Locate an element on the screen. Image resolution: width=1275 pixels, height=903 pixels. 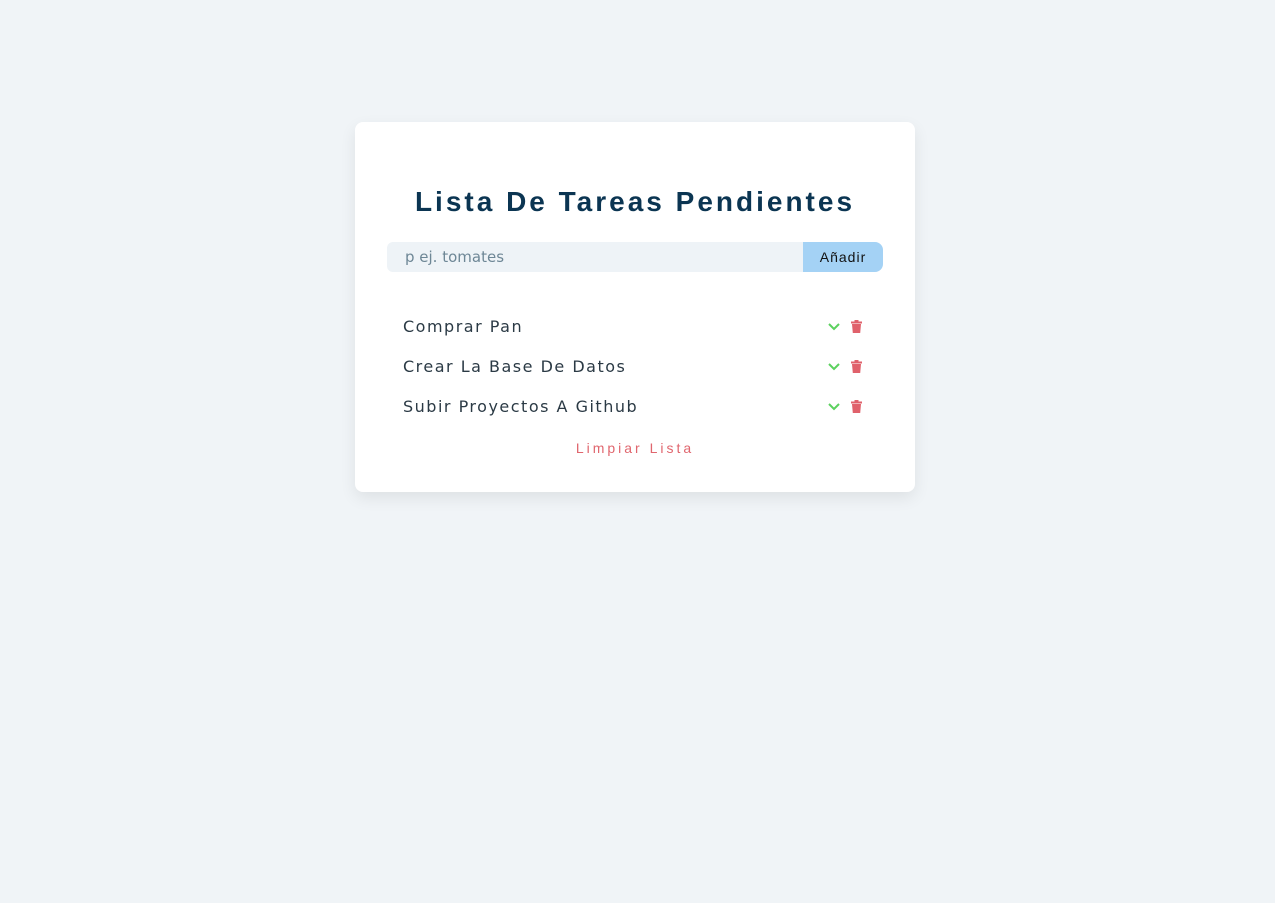
task-input is located at coordinates (595, 257).